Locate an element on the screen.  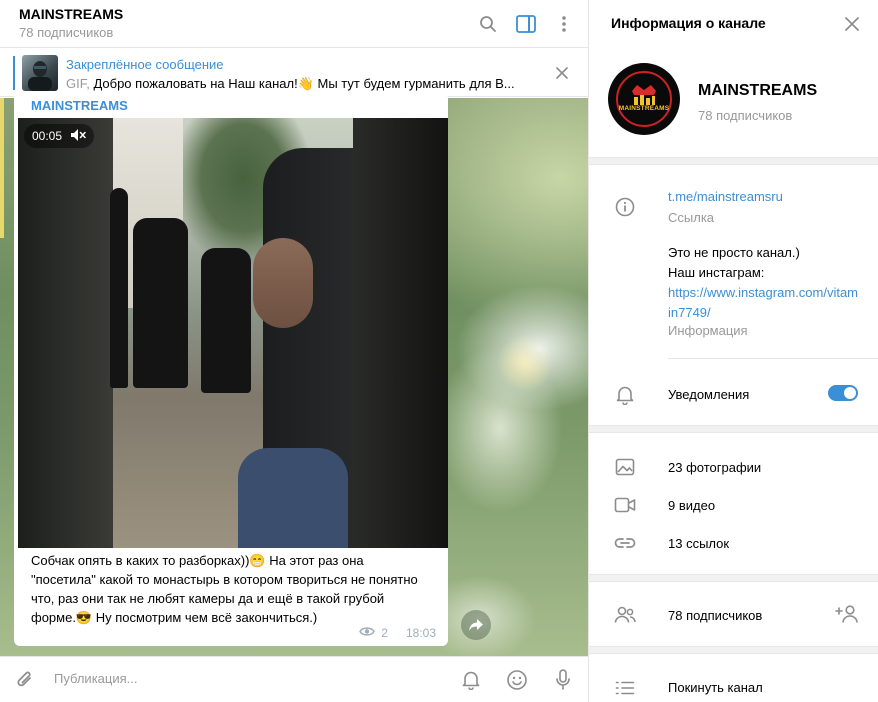
message-views: 2 is located at coordinates (384, 633).